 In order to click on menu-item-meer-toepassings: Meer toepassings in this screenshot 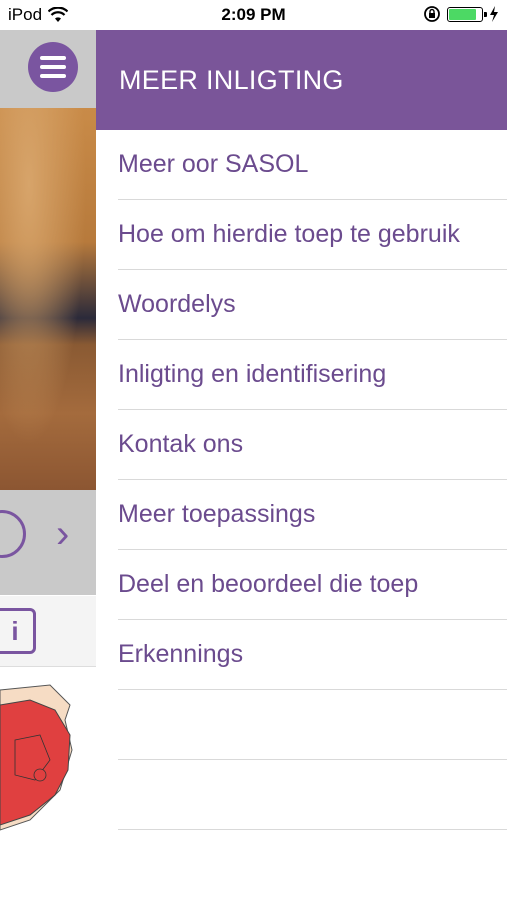, I will do `click(312, 515)`.